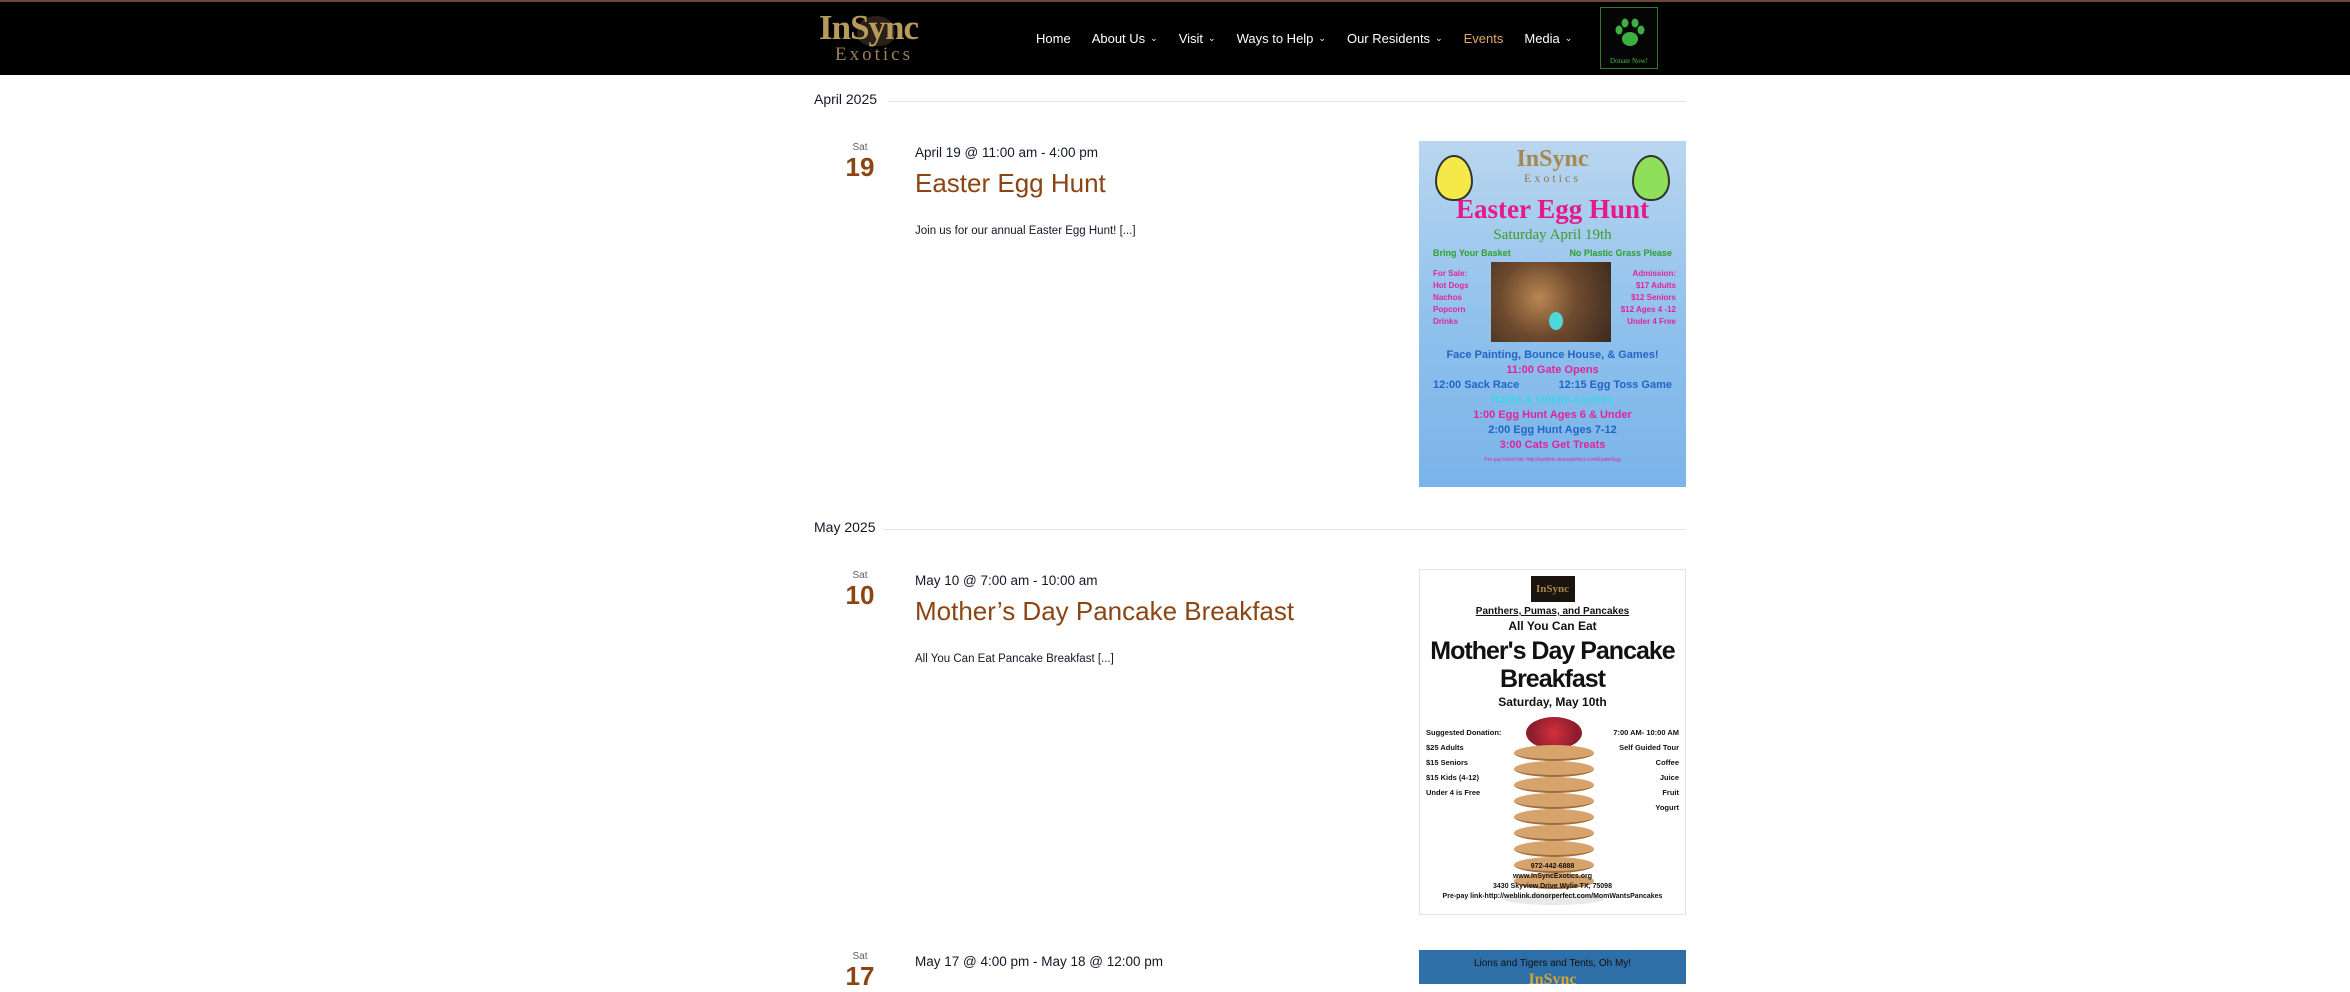 Image resolution: width=2350 pixels, height=992 pixels. I want to click on poster-donation-line: $25 Adults, so click(1445, 747).